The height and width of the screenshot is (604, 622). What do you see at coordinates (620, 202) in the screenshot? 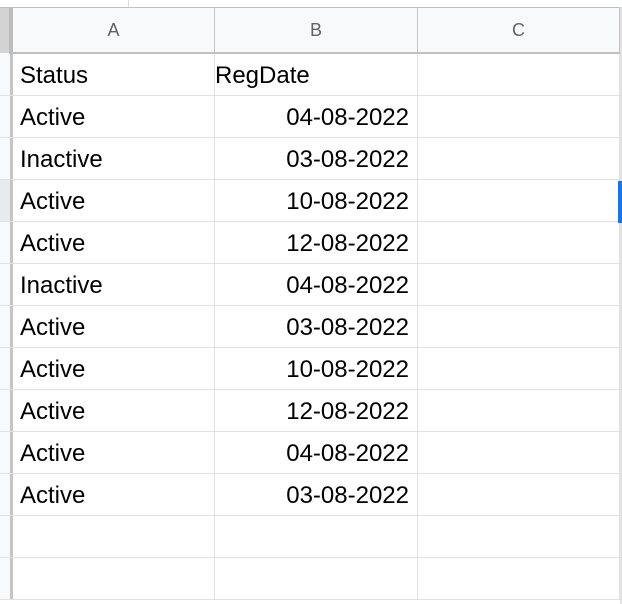
I see `selection-indicator` at bounding box center [620, 202].